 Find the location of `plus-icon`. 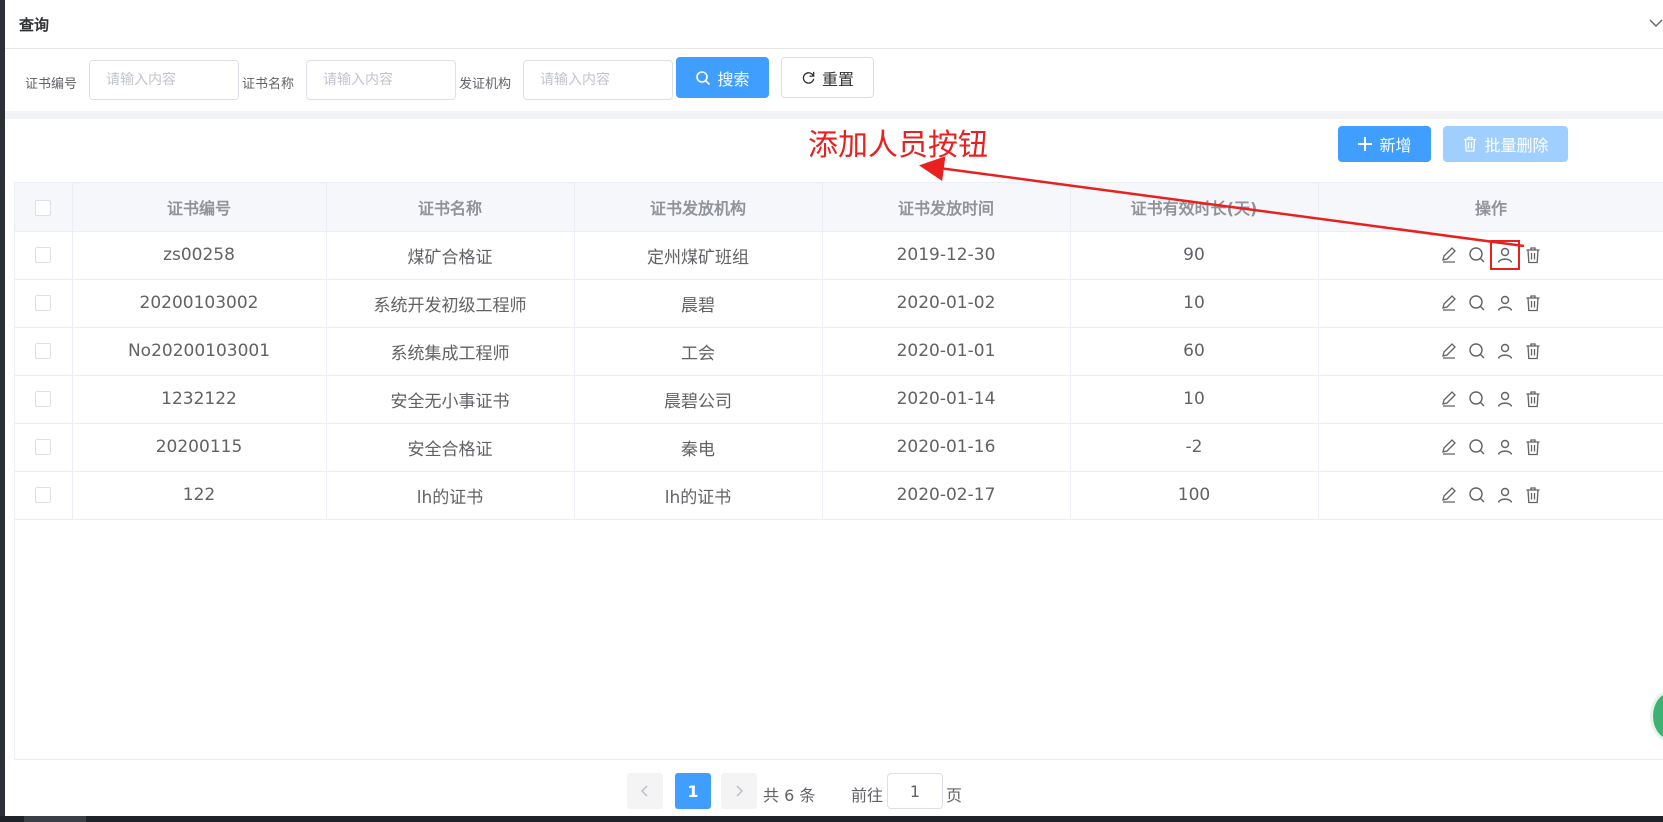

plus-icon is located at coordinates (1365, 144).